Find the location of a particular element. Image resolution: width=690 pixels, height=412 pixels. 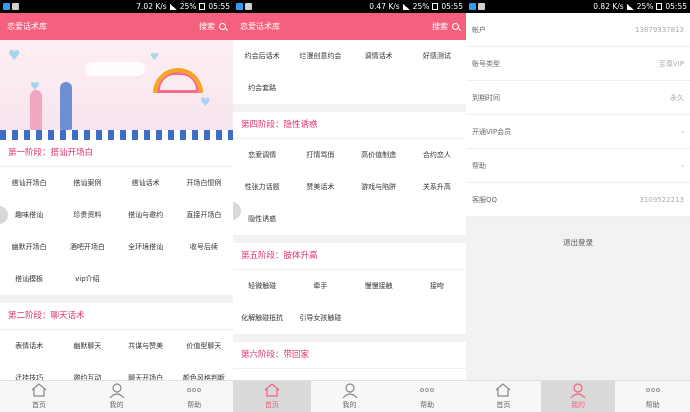

section-title: 第六阶段：带回家 is located at coordinates (349, 355).